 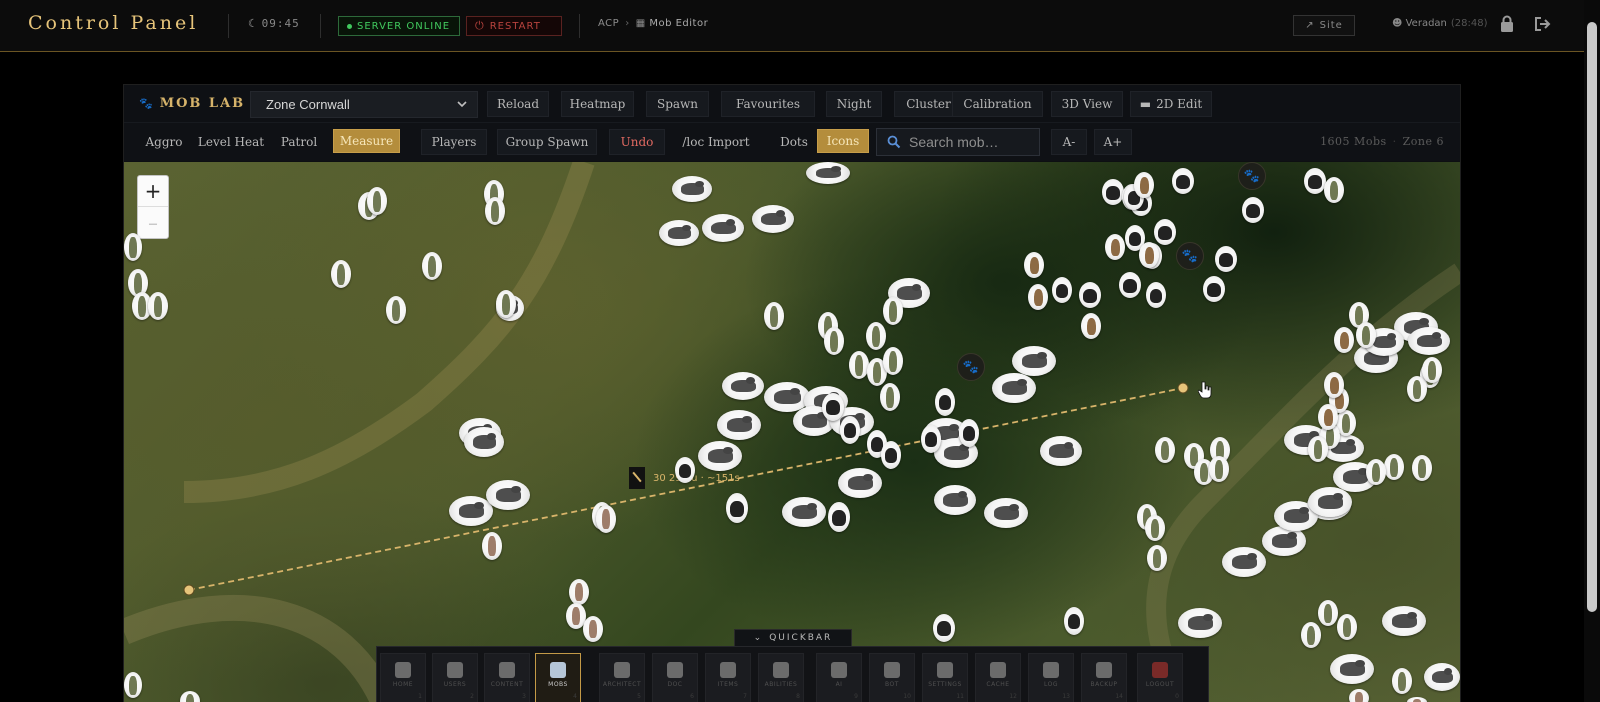 What do you see at coordinates (945, 677) in the screenshot?
I see `quickbar-item-settings: SETTINGS 11` at bounding box center [945, 677].